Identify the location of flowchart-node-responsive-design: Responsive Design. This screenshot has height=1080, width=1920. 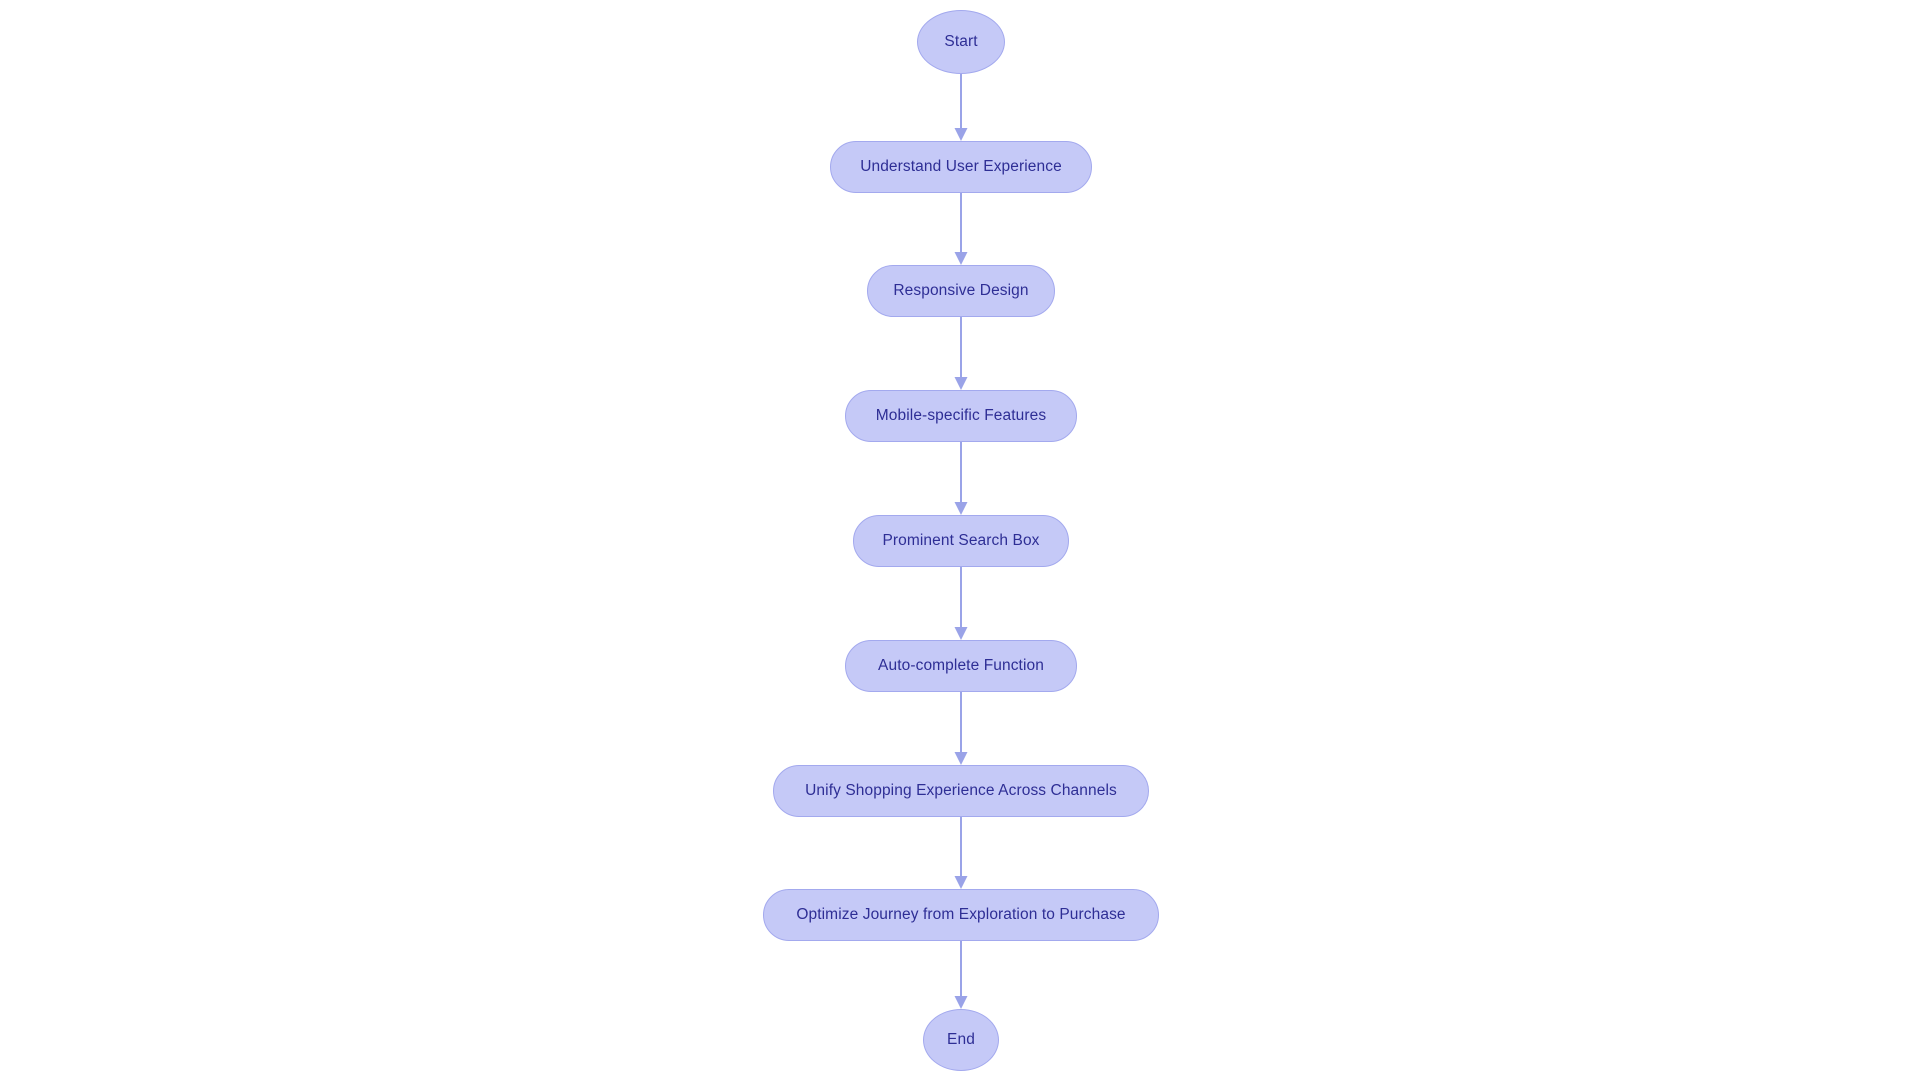
(961, 291).